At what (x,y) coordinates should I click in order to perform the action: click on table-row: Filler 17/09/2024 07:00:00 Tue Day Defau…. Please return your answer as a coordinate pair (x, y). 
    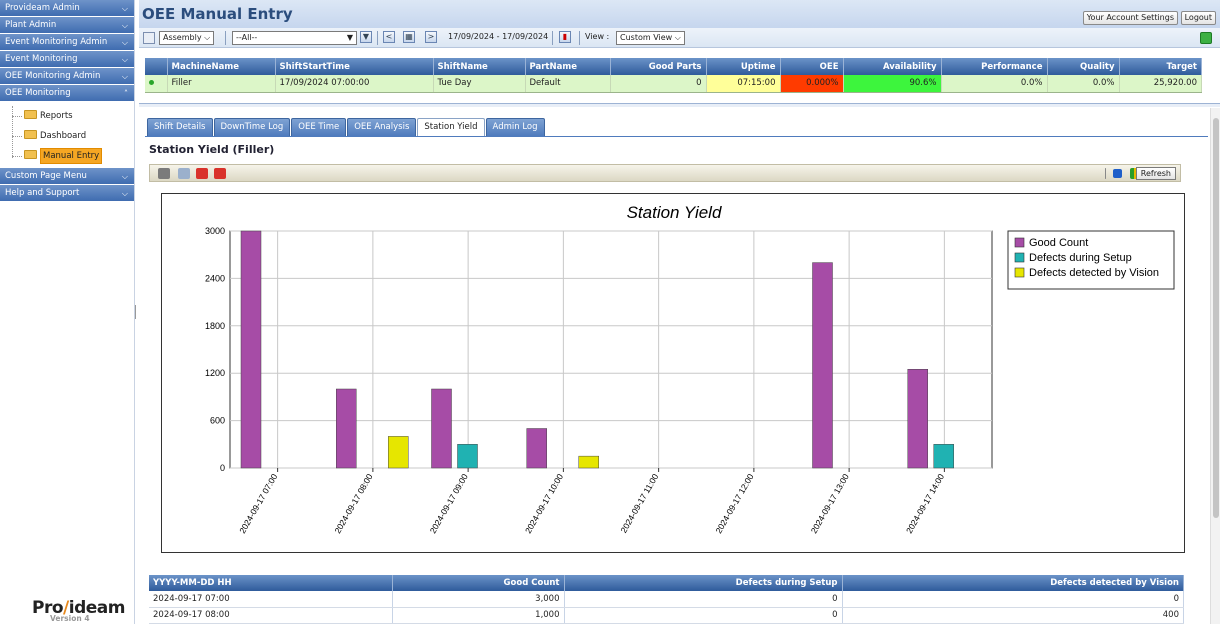
    Looking at the image, I should click on (673, 84).